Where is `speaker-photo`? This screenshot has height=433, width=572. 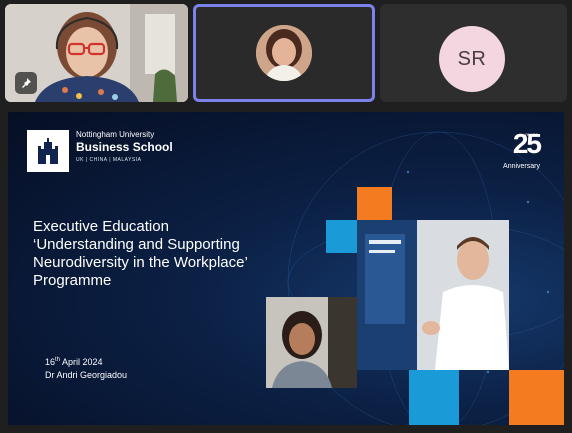
speaker-photo is located at coordinates (433, 295).